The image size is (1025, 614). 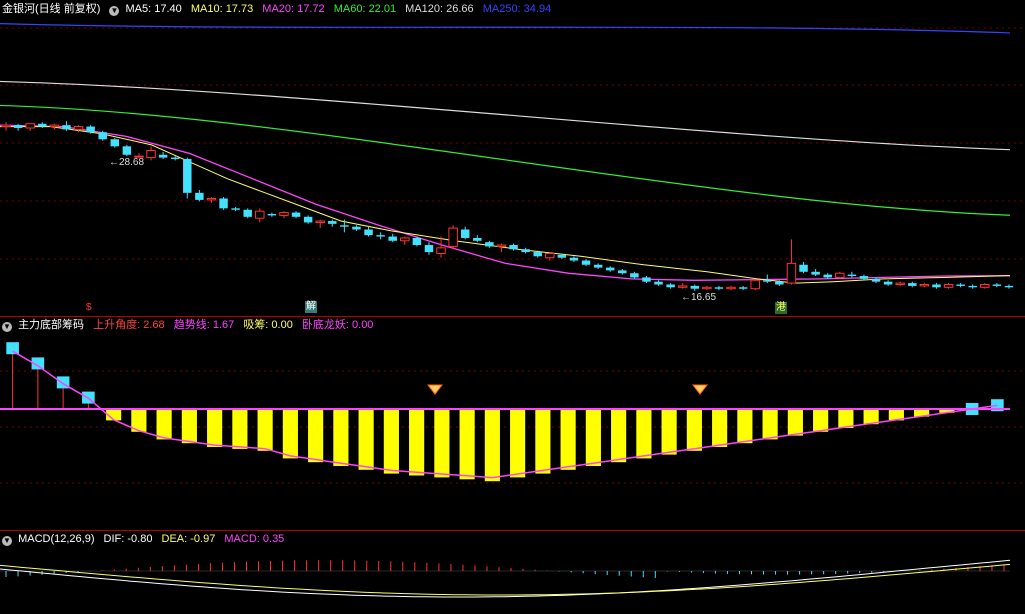 What do you see at coordinates (56, 539) in the screenshot?
I see `macd-title: MACD(12,26,9)` at bounding box center [56, 539].